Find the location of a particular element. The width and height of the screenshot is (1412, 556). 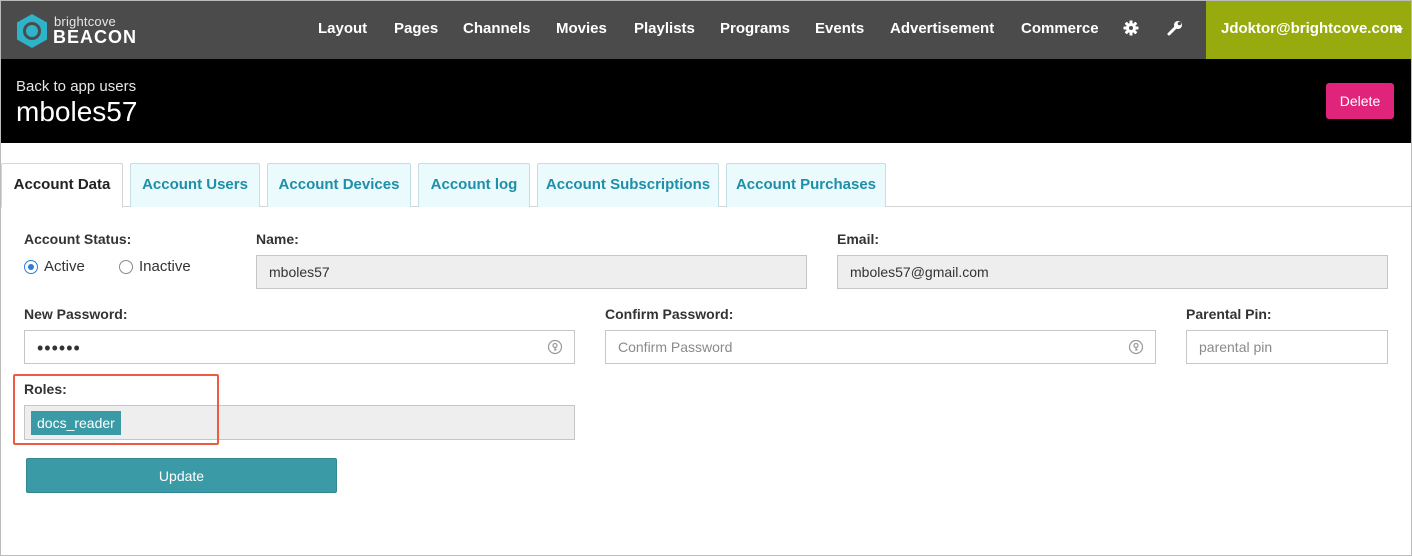

brand-big-text: BEACON is located at coordinates (95, 37).